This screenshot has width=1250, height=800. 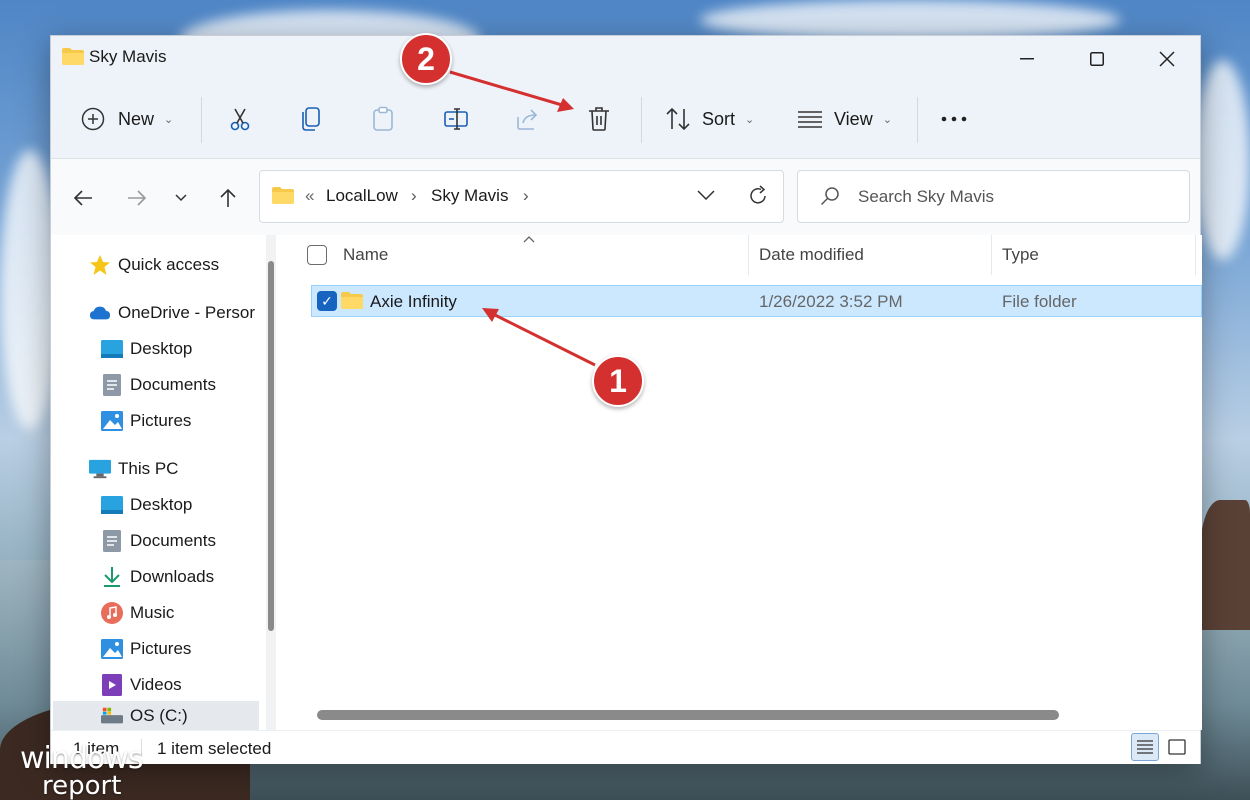 I want to click on more-options-button, so click(x=954, y=119).